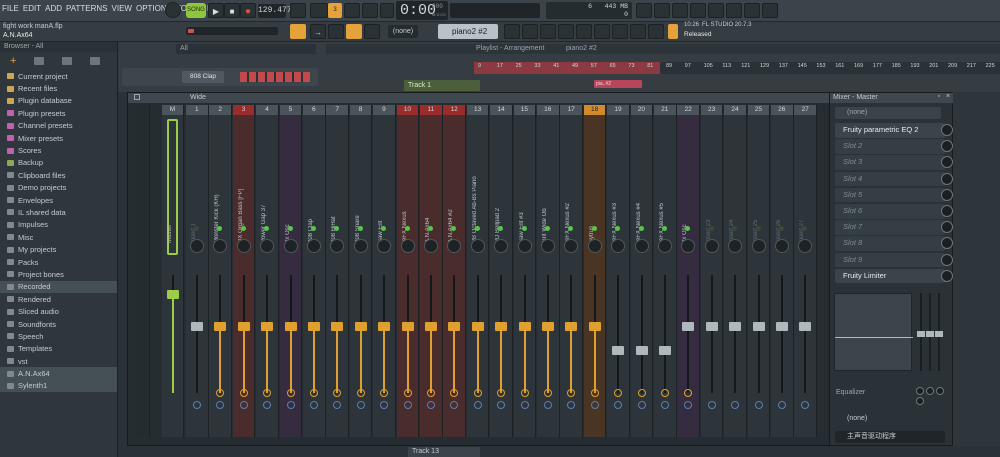 The image size is (1000, 457). Describe the element at coordinates (173, 271) in the screenshot. I see `mixer-track-master: M Master` at that location.